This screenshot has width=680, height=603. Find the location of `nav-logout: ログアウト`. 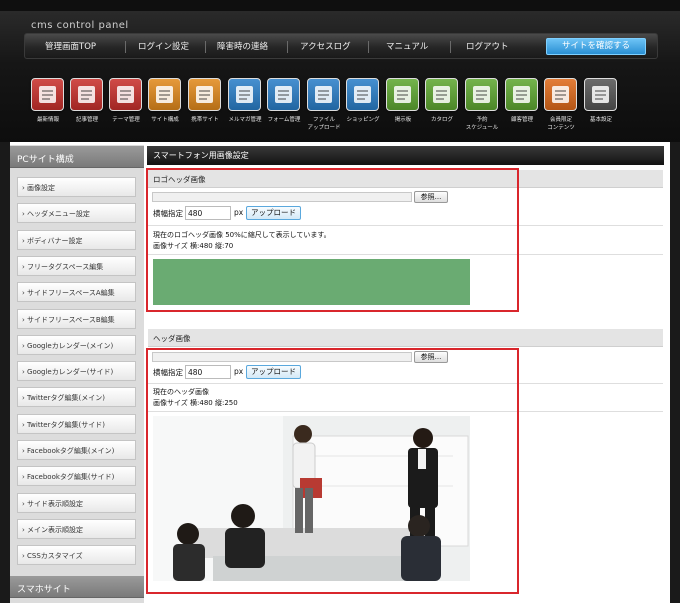

nav-logout: ログアウト is located at coordinates (487, 46).